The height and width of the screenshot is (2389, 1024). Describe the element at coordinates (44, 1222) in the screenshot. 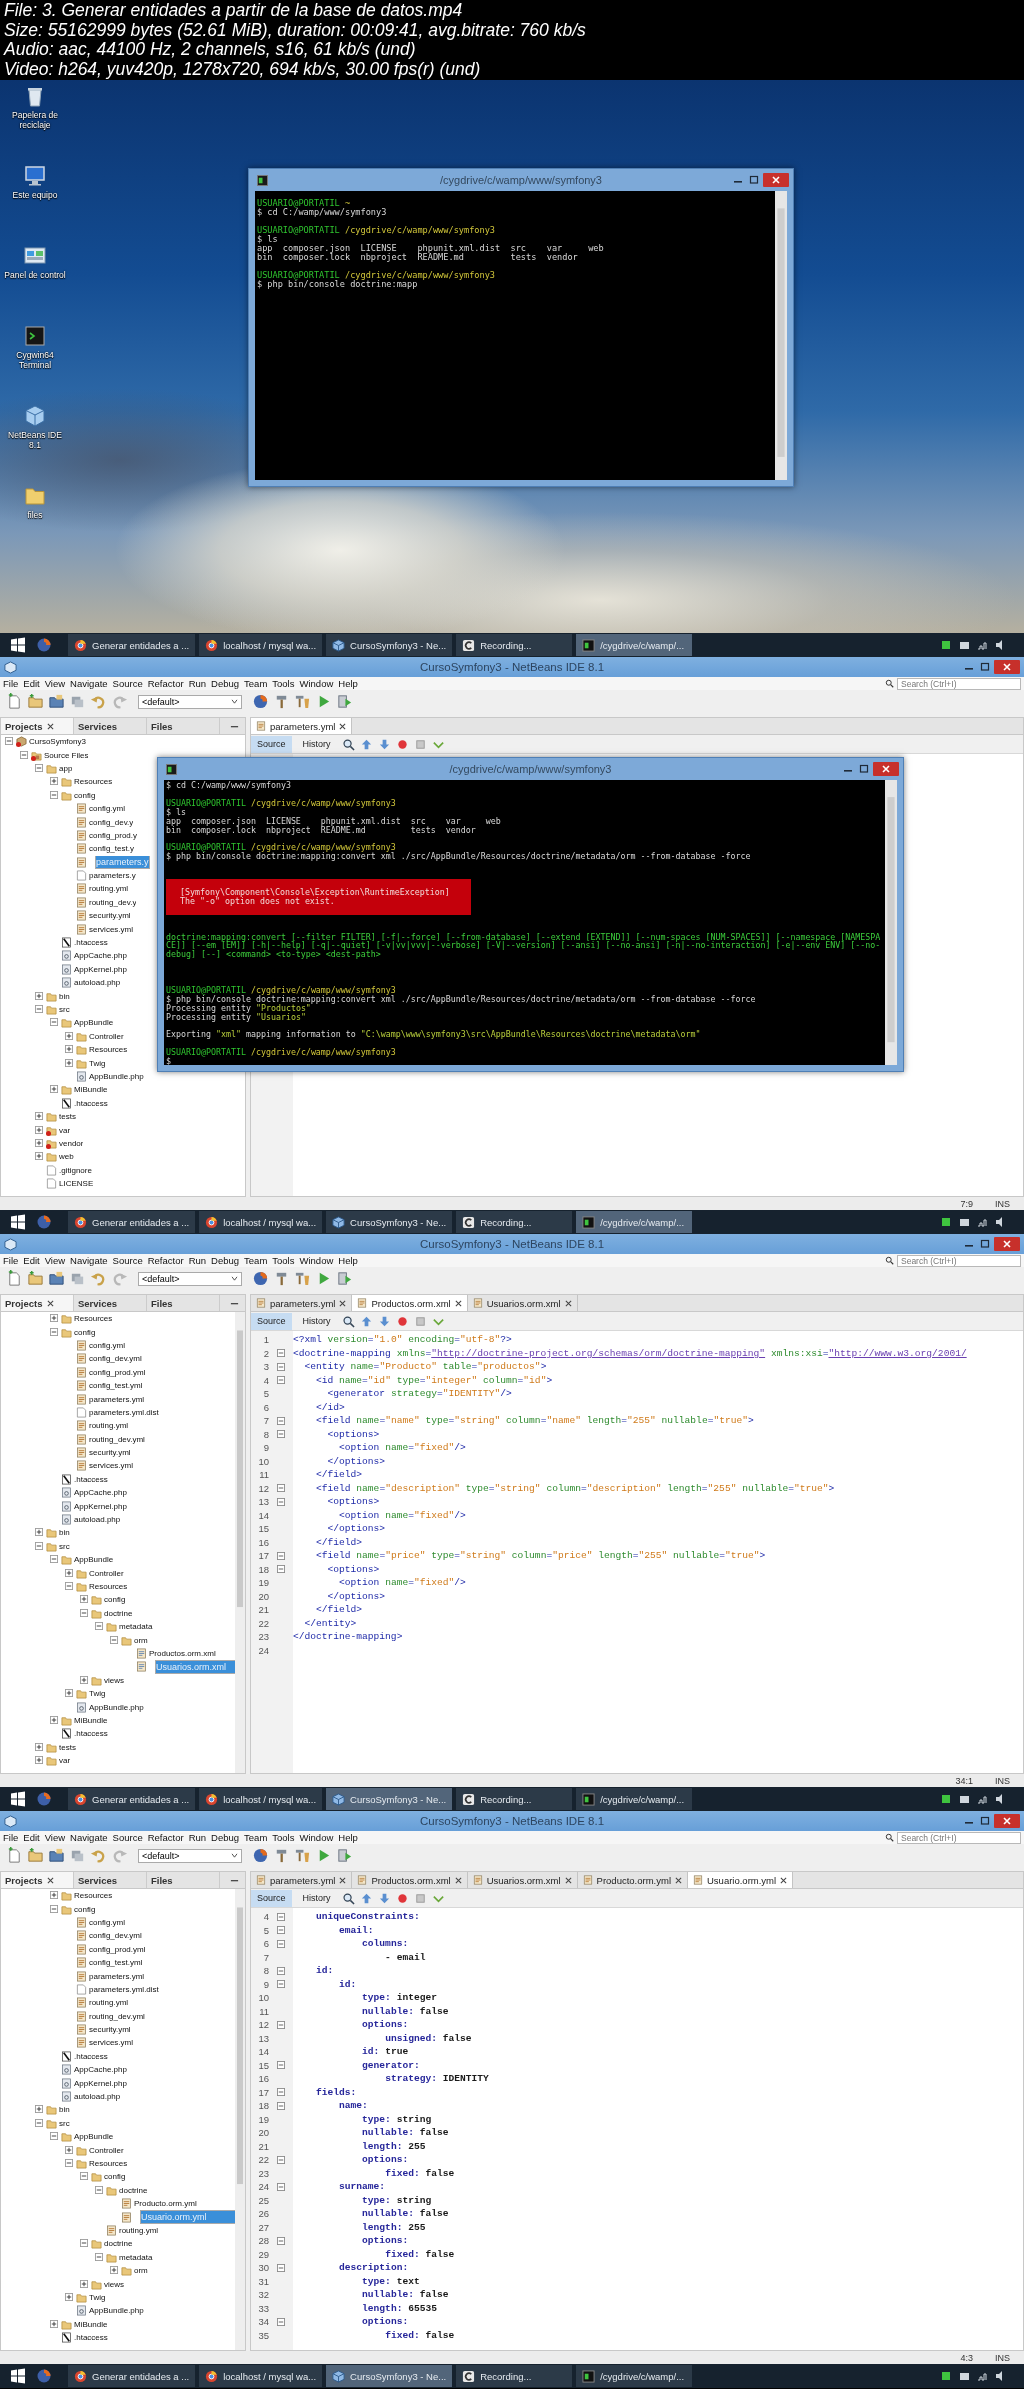

I see `browser-icon` at that location.